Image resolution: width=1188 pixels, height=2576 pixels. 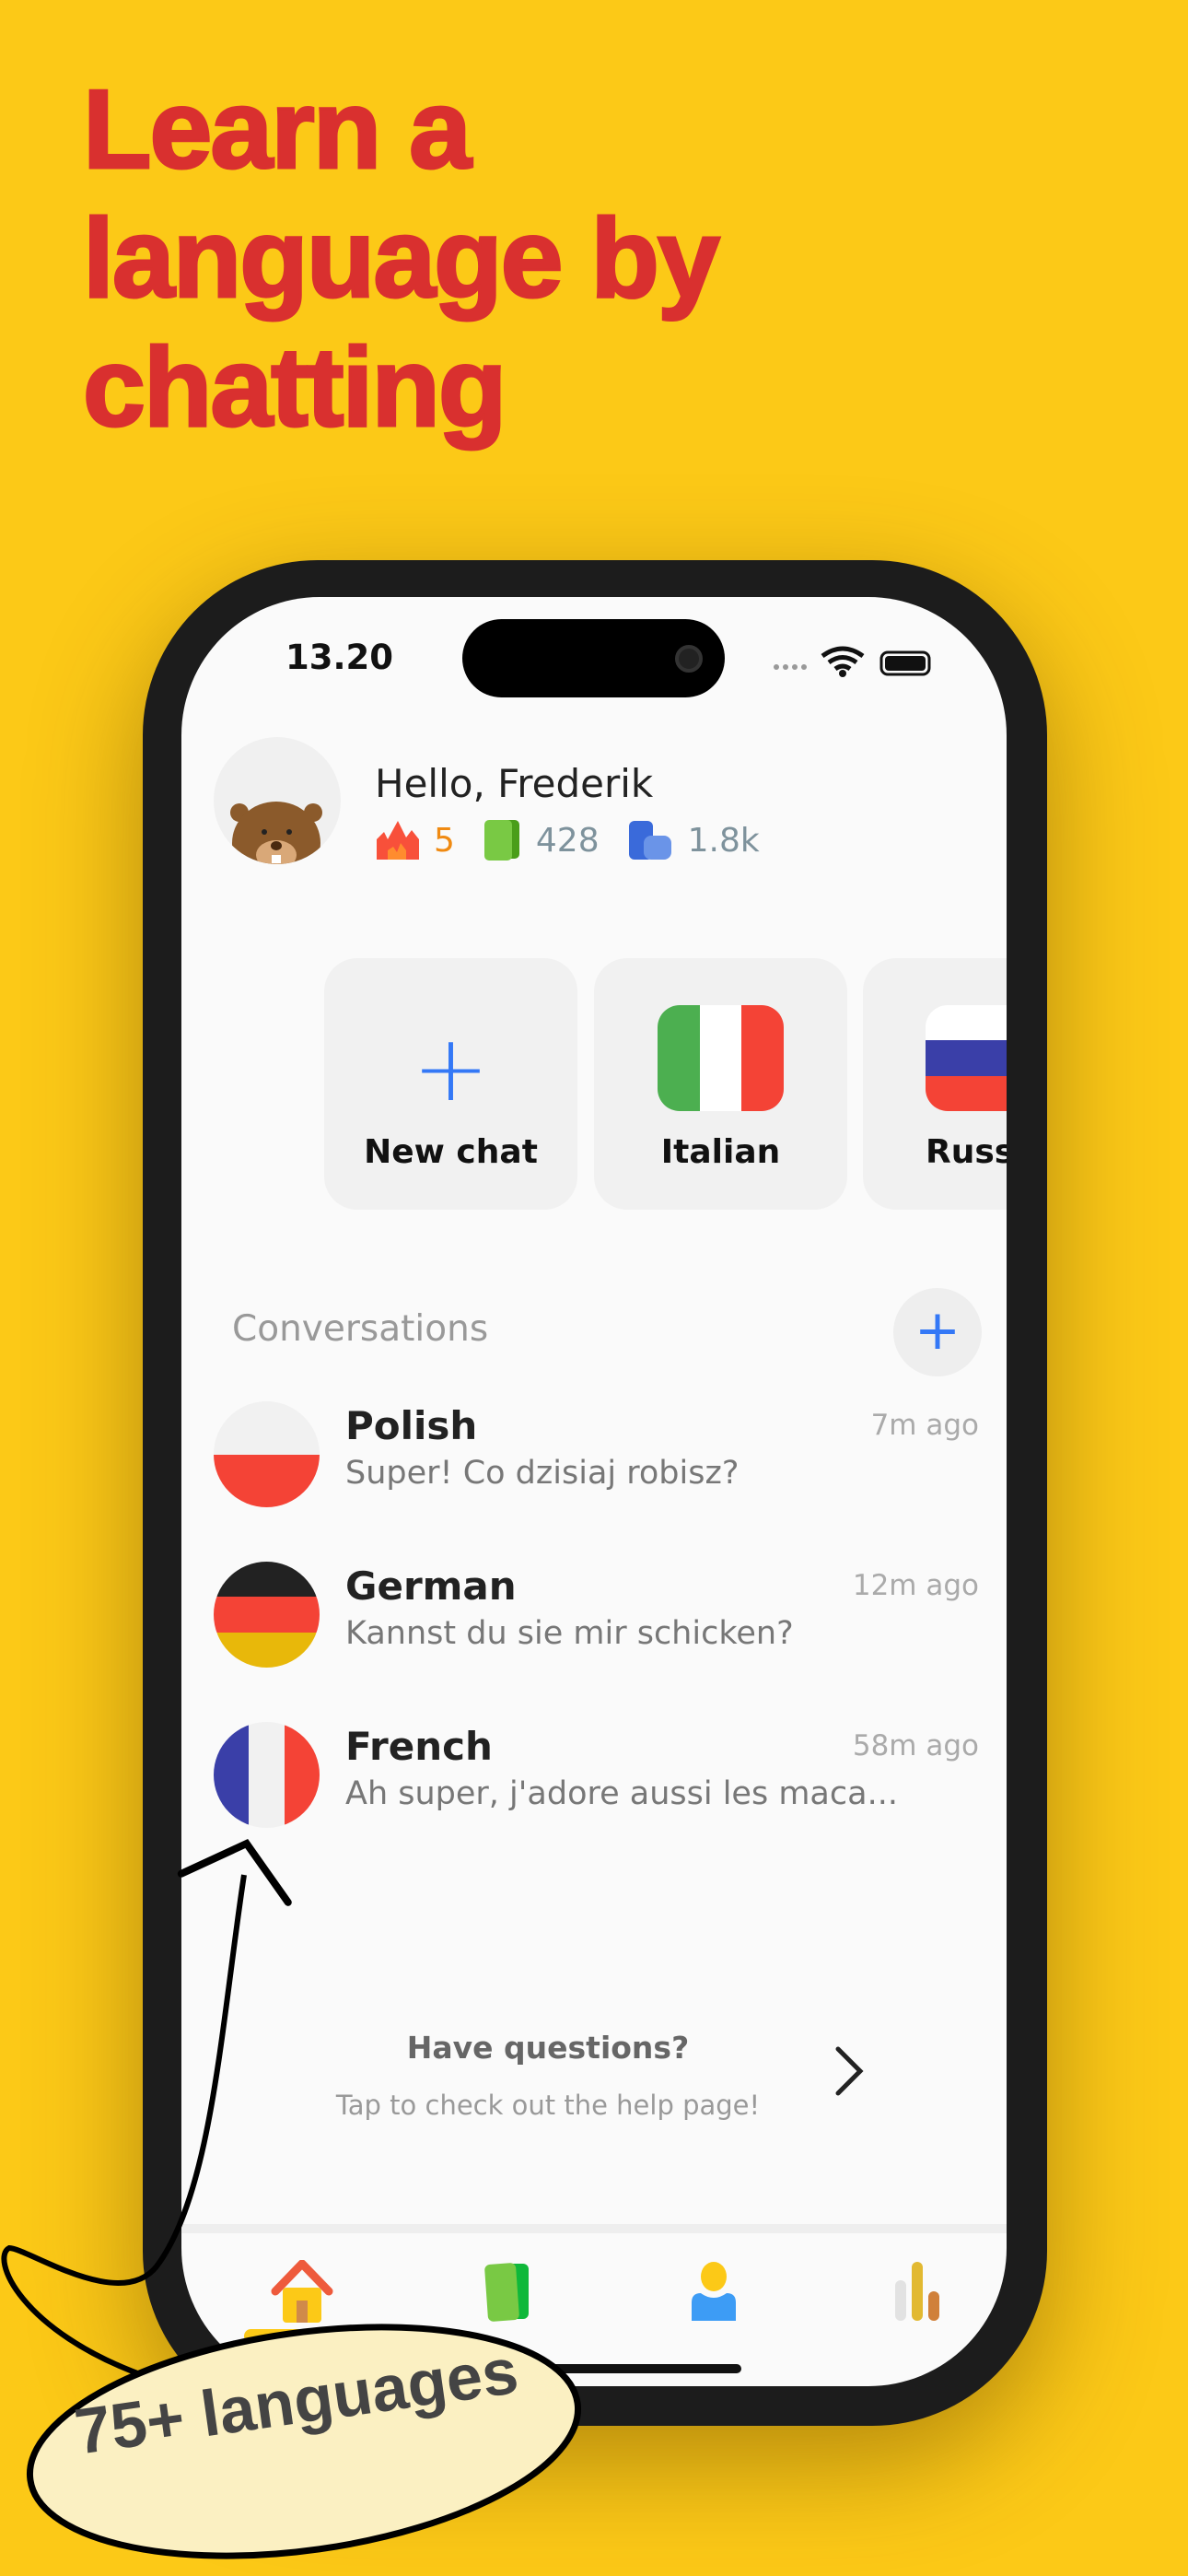 What do you see at coordinates (291, 2198) in the screenshot?
I see `annotation-overlay` at bounding box center [291, 2198].